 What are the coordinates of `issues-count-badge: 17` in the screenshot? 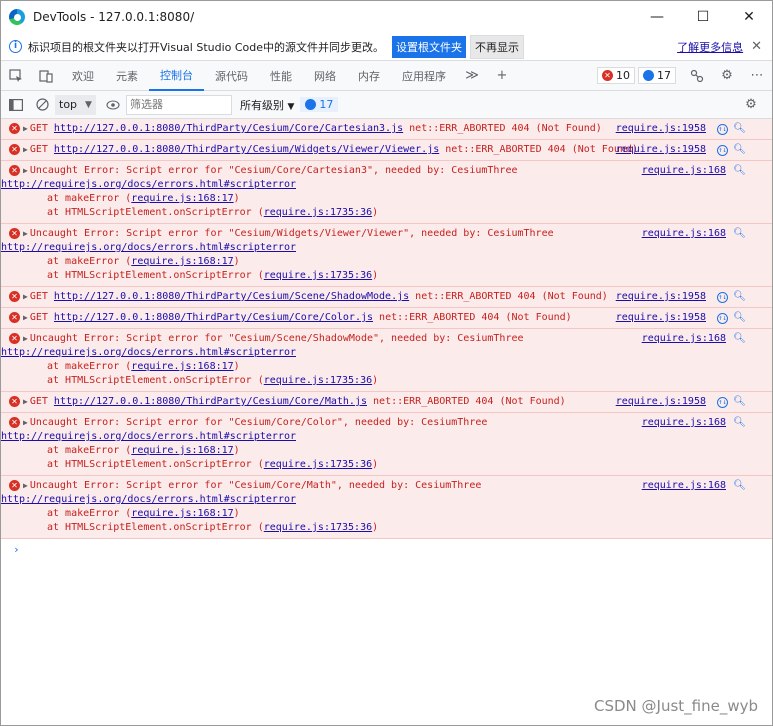 It's located at (319, 104).